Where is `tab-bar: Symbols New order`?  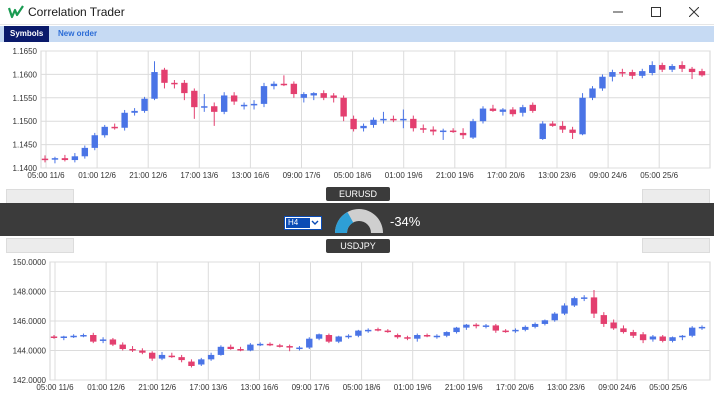 tab-bar: Symbols New order is located at coordinates (357, 34).